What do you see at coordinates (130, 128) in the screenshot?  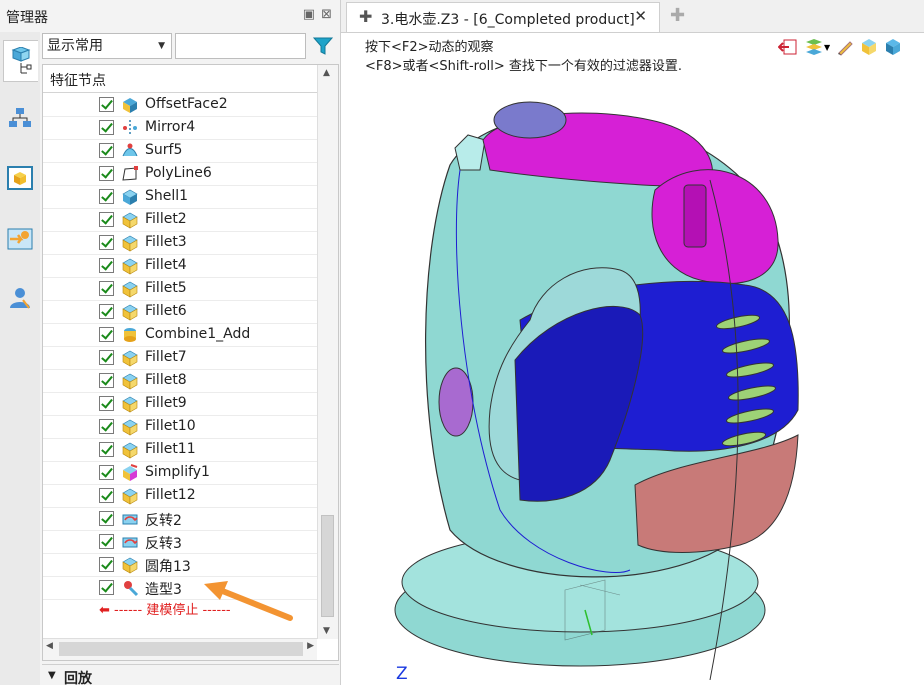 I see `mirror-icon` at bounding box center [130, 128].